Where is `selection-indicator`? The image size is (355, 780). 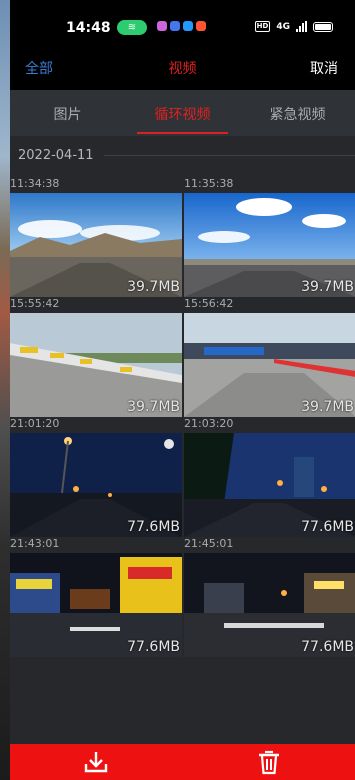
selection-indicator is located at coordinates (169, 444).